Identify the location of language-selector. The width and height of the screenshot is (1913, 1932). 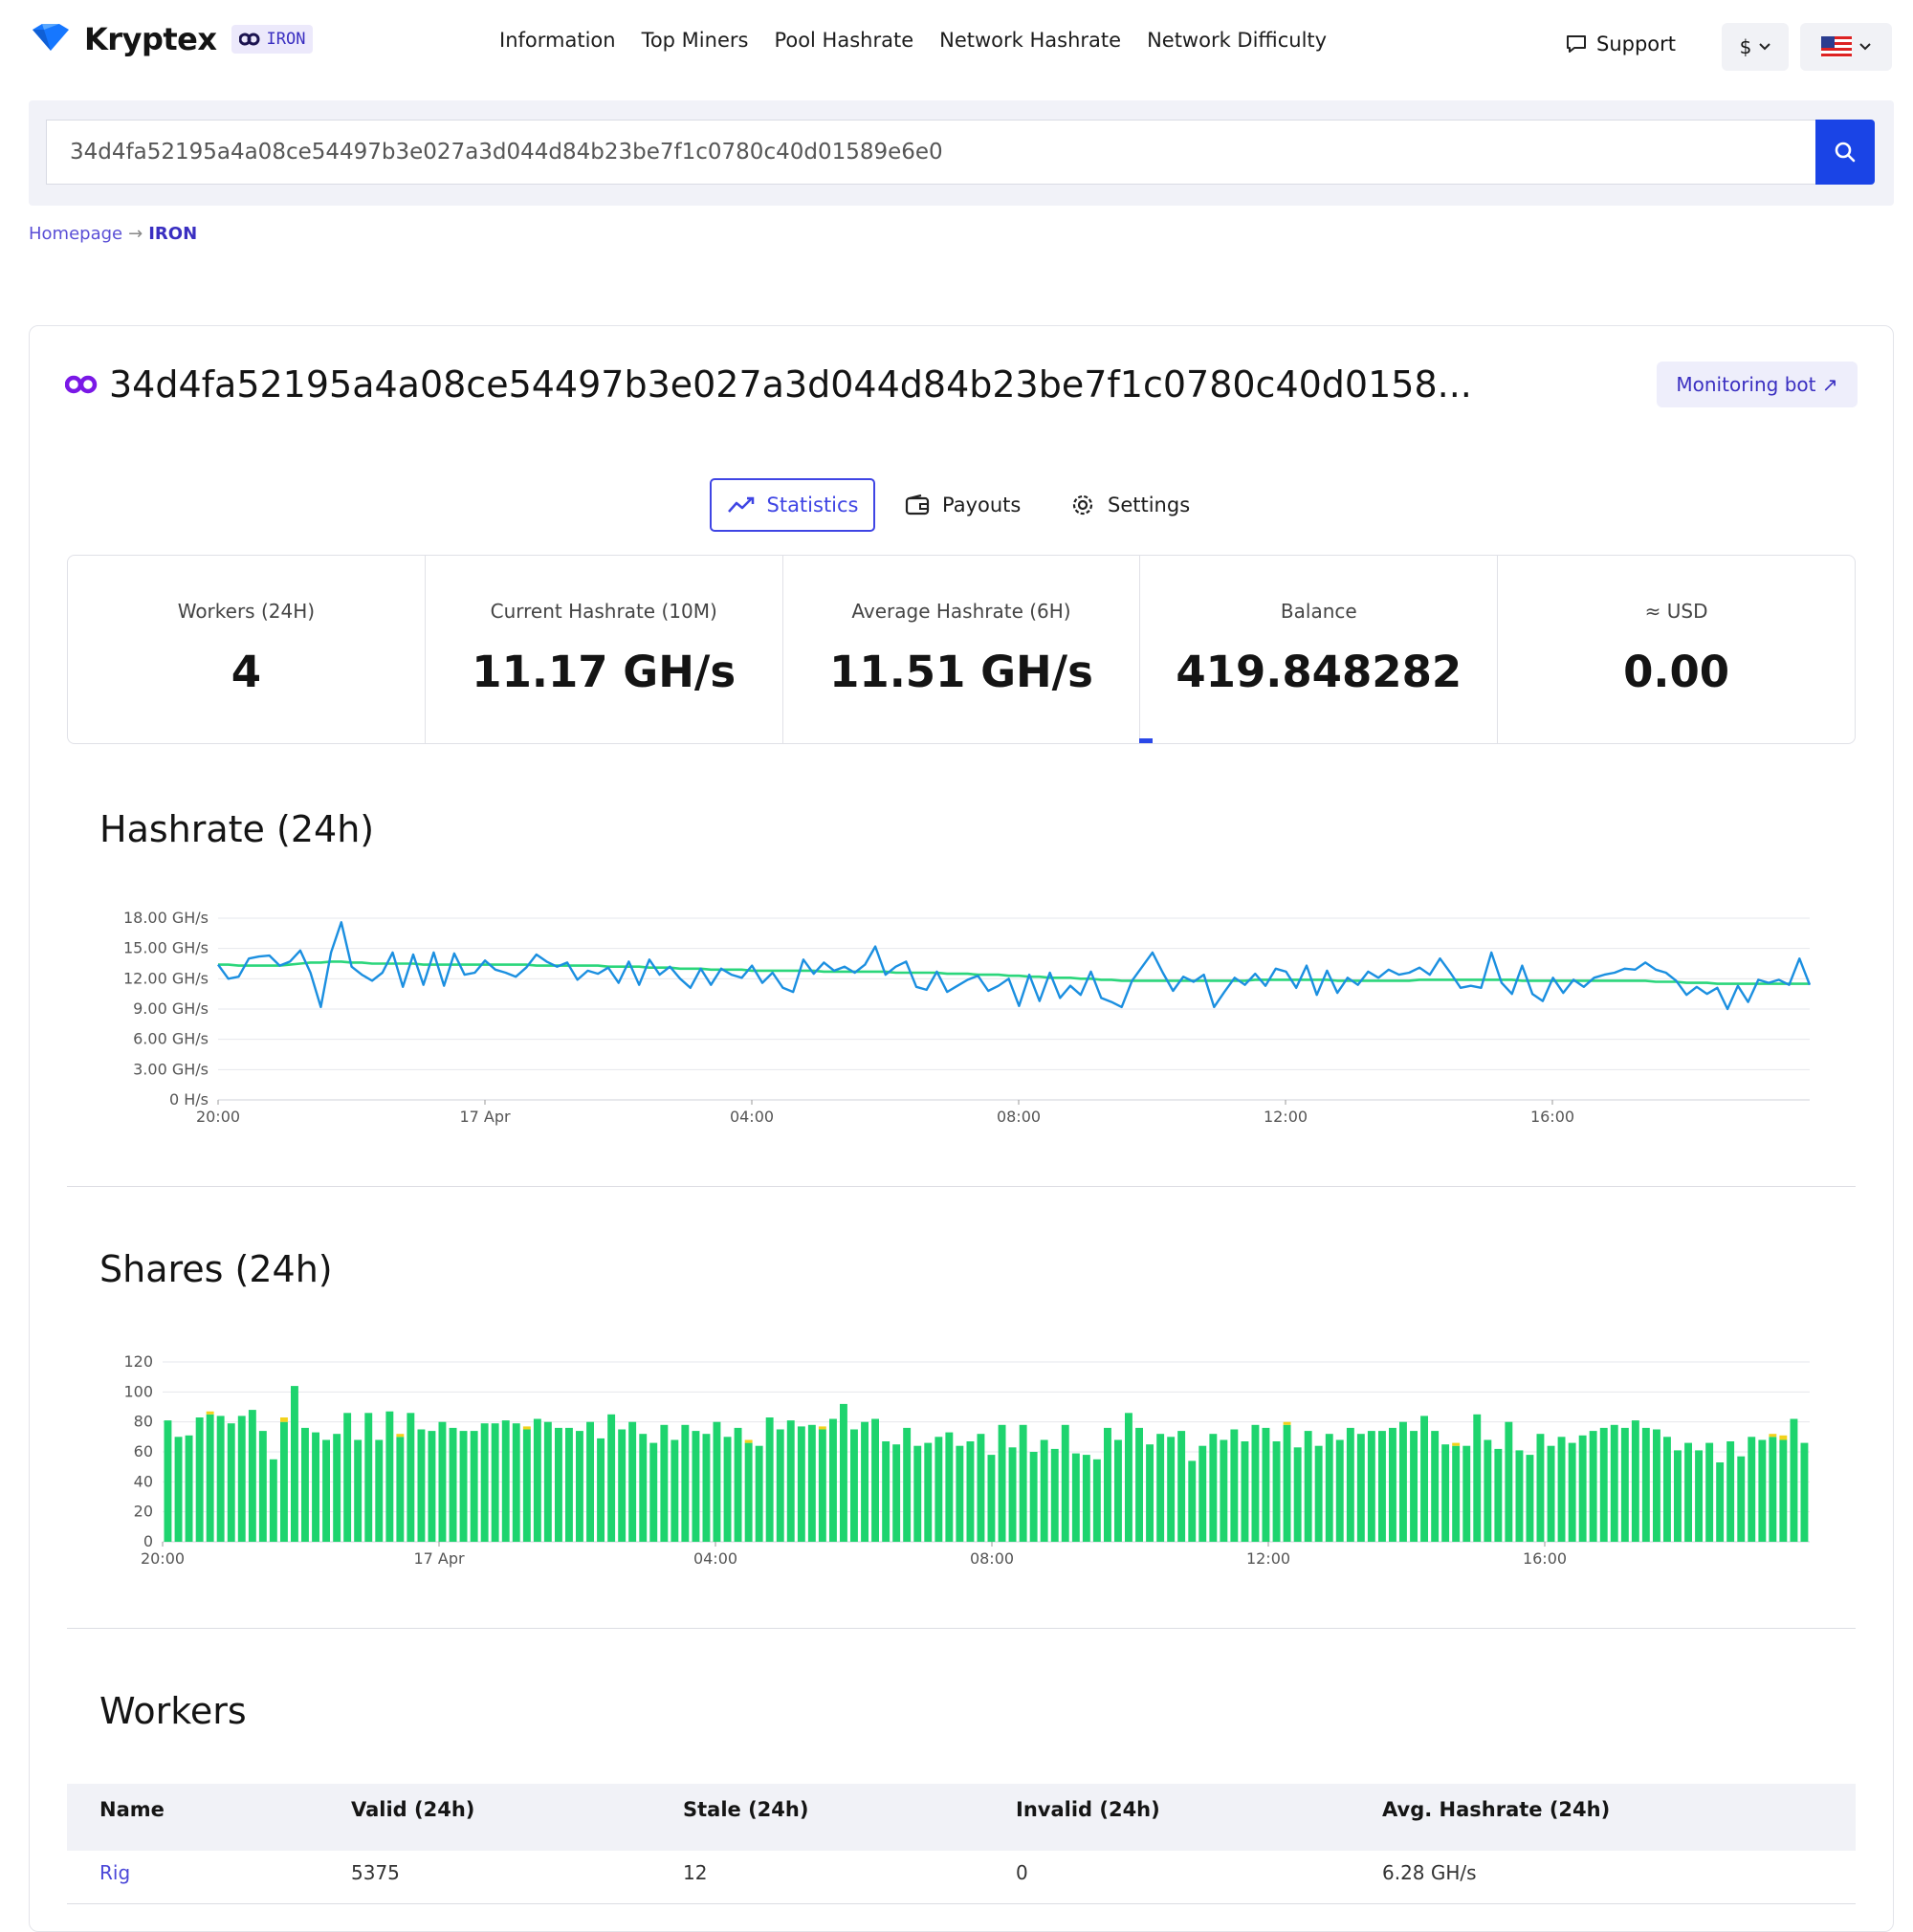
(1846, 47).